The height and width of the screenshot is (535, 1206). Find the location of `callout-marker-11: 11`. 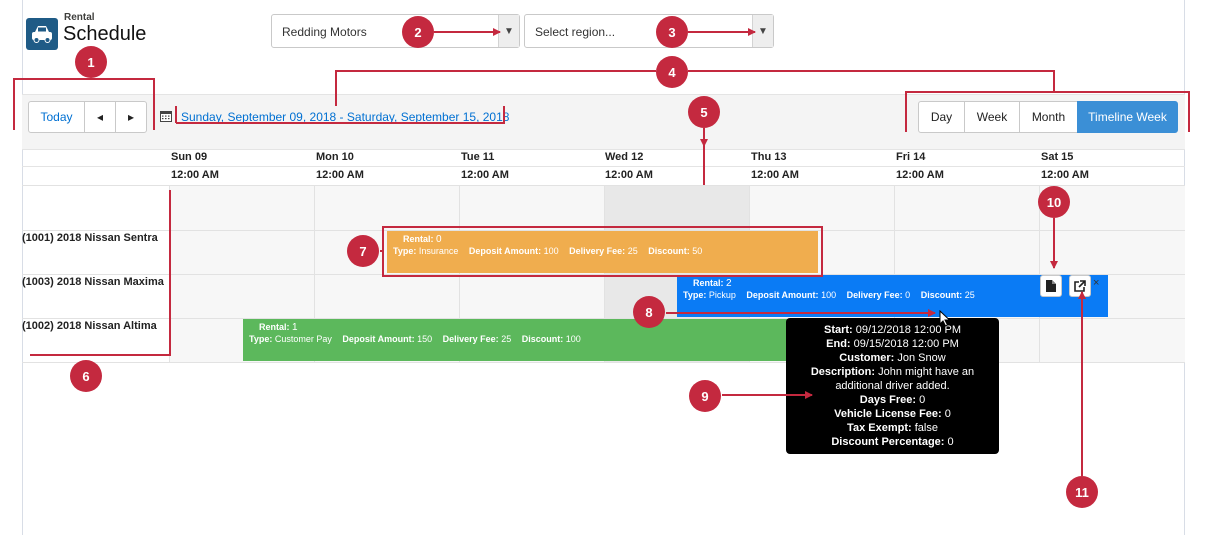

callout-marker-11: 11 is located at coordinates (1082, 492).